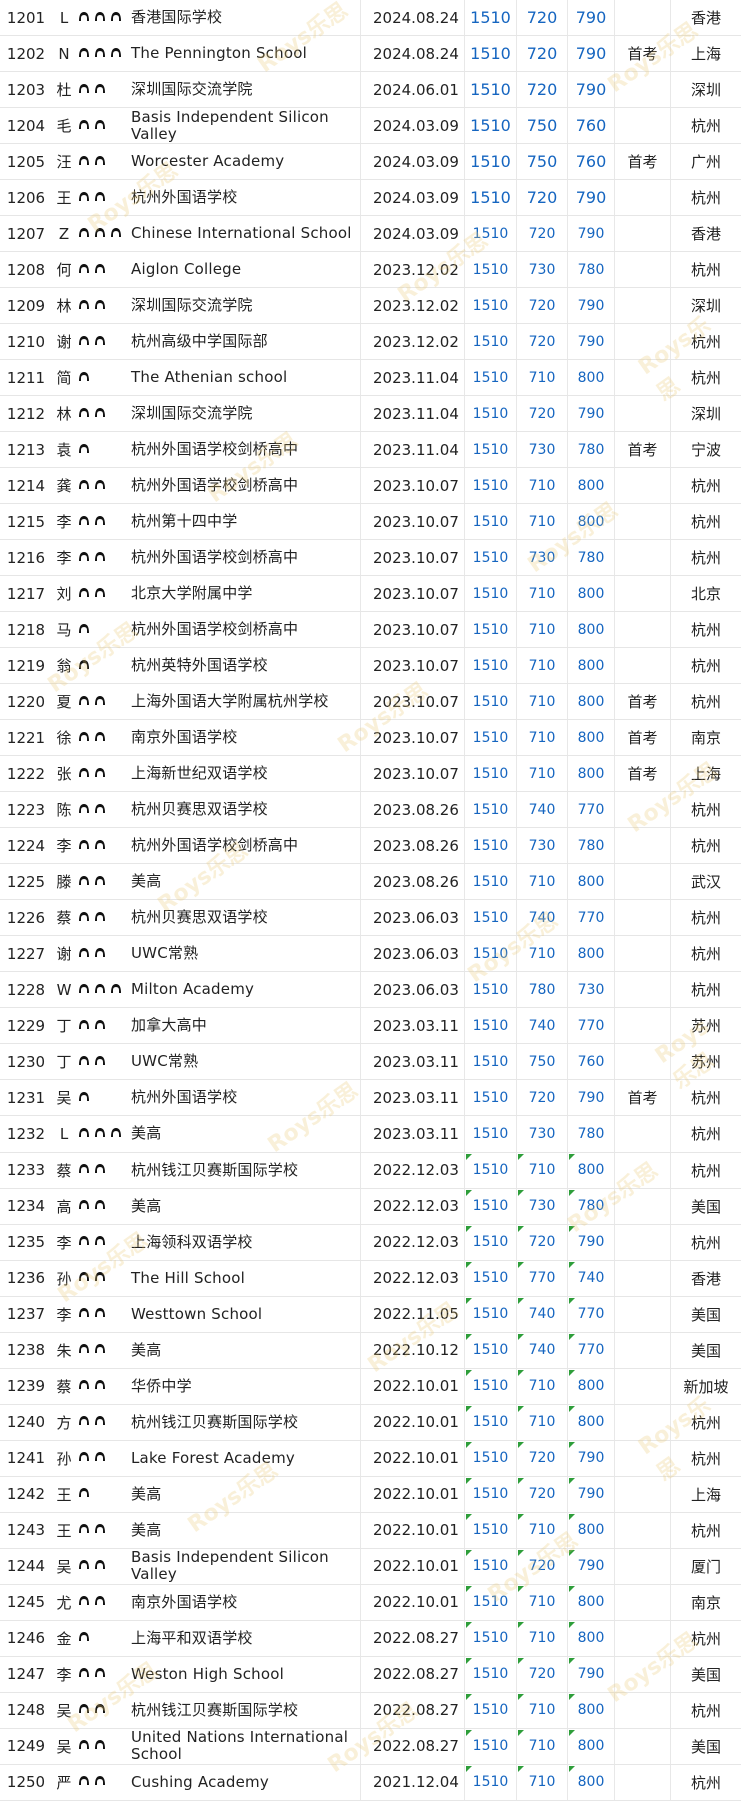 The width and height of the screenshot is (741, 1801). What do you see at coordinates (199, 665) in the screenshot?
I see `school-name: 杭州英特外国语学校` at bounding box center [199, 665].